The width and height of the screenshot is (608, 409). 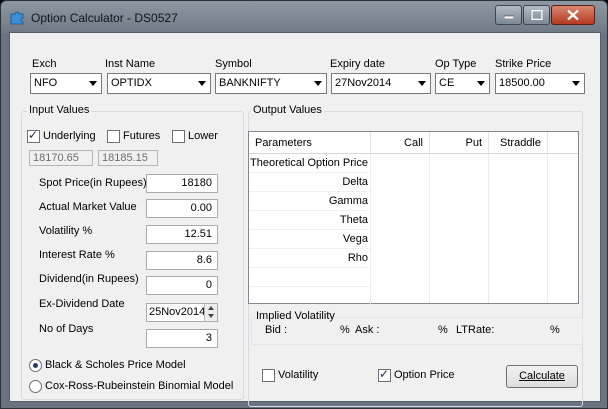 I want to click on strike-price-label: Strike Price, so click(x=523, y=64).